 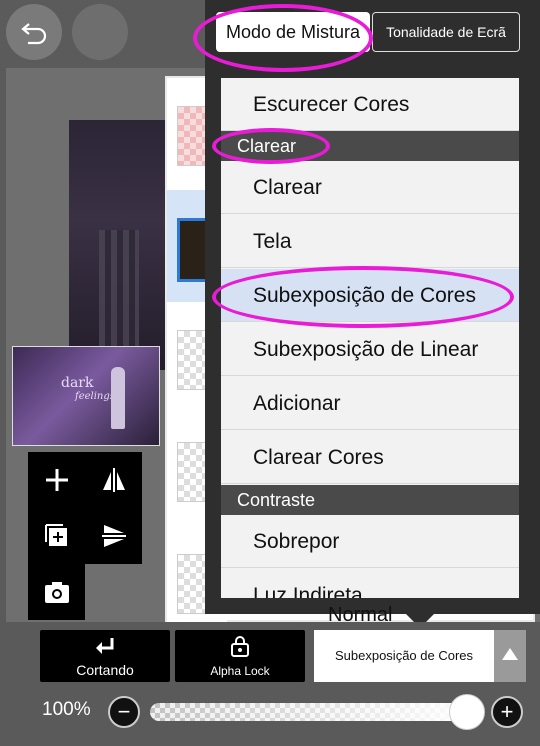 I want to click on alpha-lock-button: Alpha Lock, so click(x=240, y=656).